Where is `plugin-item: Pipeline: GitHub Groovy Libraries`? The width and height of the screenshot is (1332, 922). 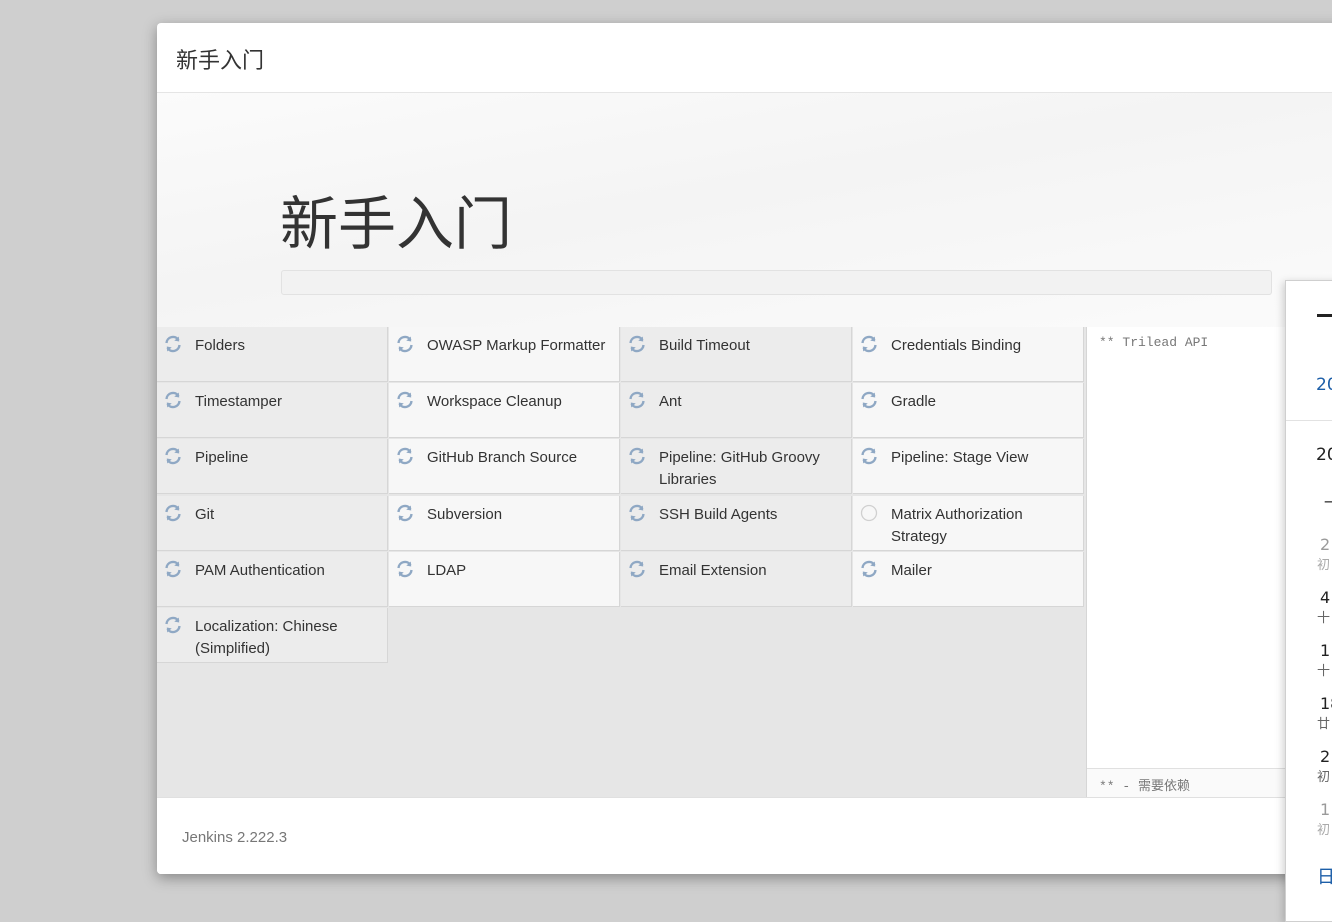 plugin-item: Pipeline: GitHub Groovy Libraries is located at coordinates (736, 467).